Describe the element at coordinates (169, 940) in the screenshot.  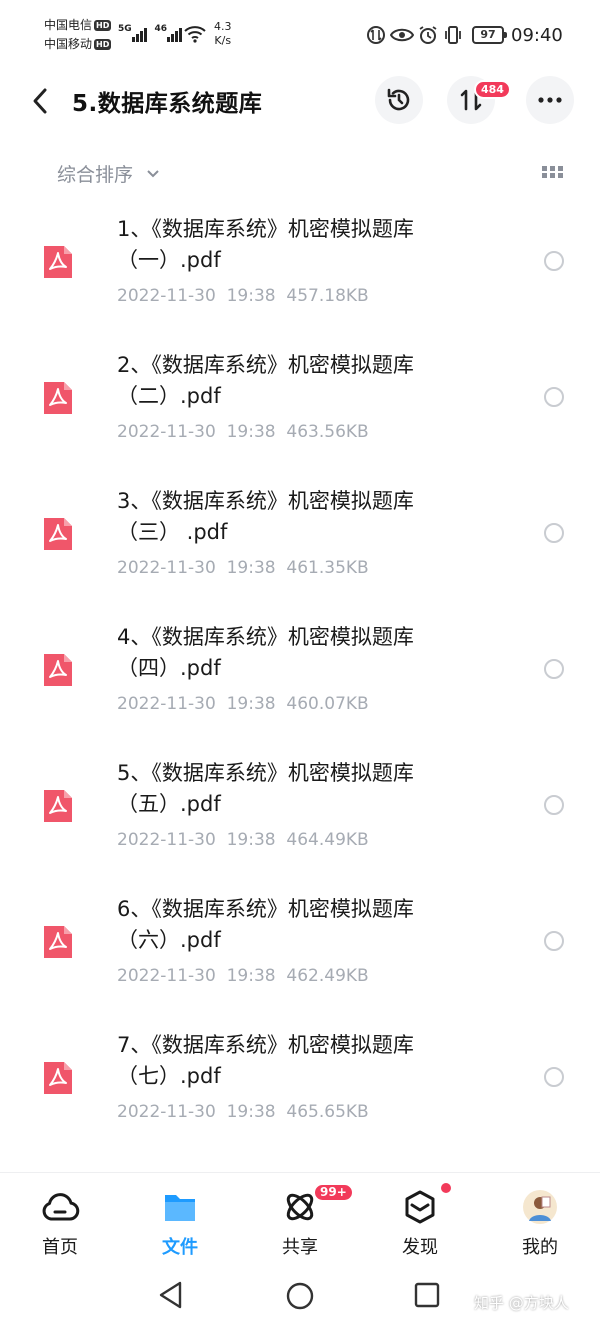
I see `file-name-line2: （六）.pdf` at that location.